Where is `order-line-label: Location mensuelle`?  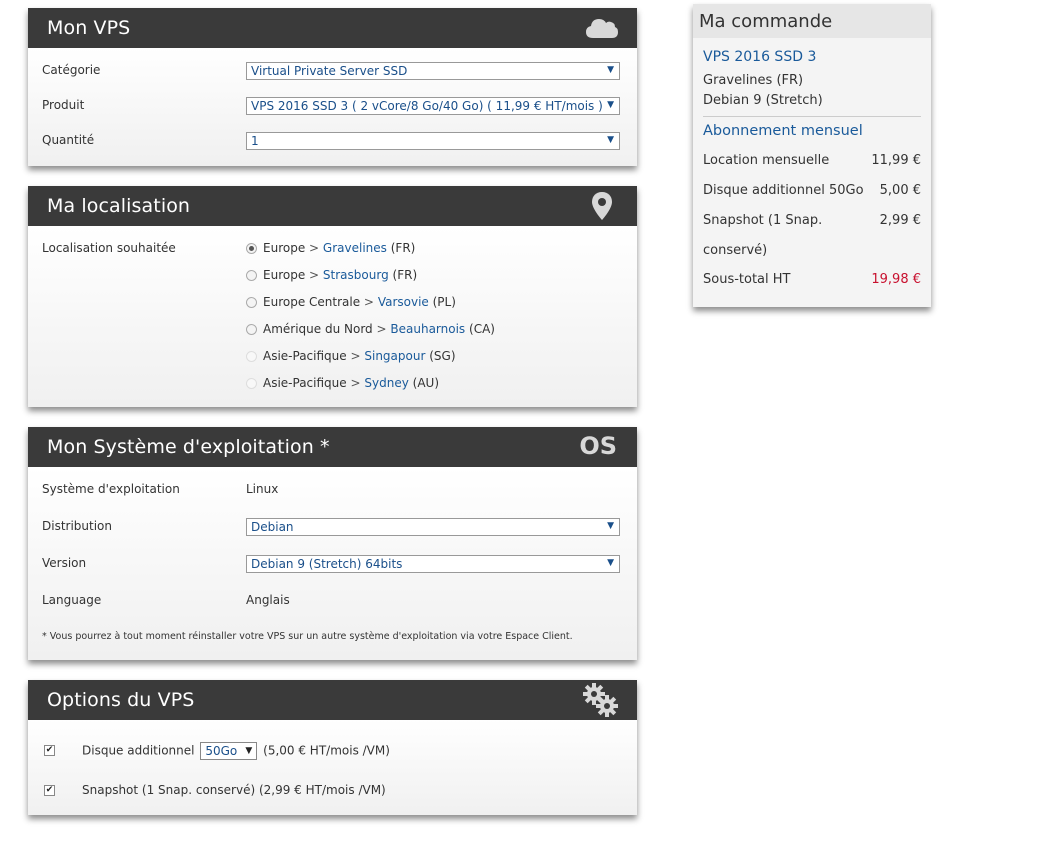 order-line-label: Location mensuelle is located at coordinates (766, 160).